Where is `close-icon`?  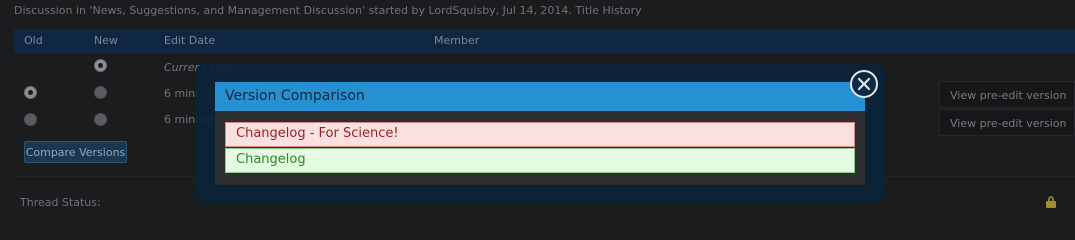 close-icon is located at coordinates (864, 84).